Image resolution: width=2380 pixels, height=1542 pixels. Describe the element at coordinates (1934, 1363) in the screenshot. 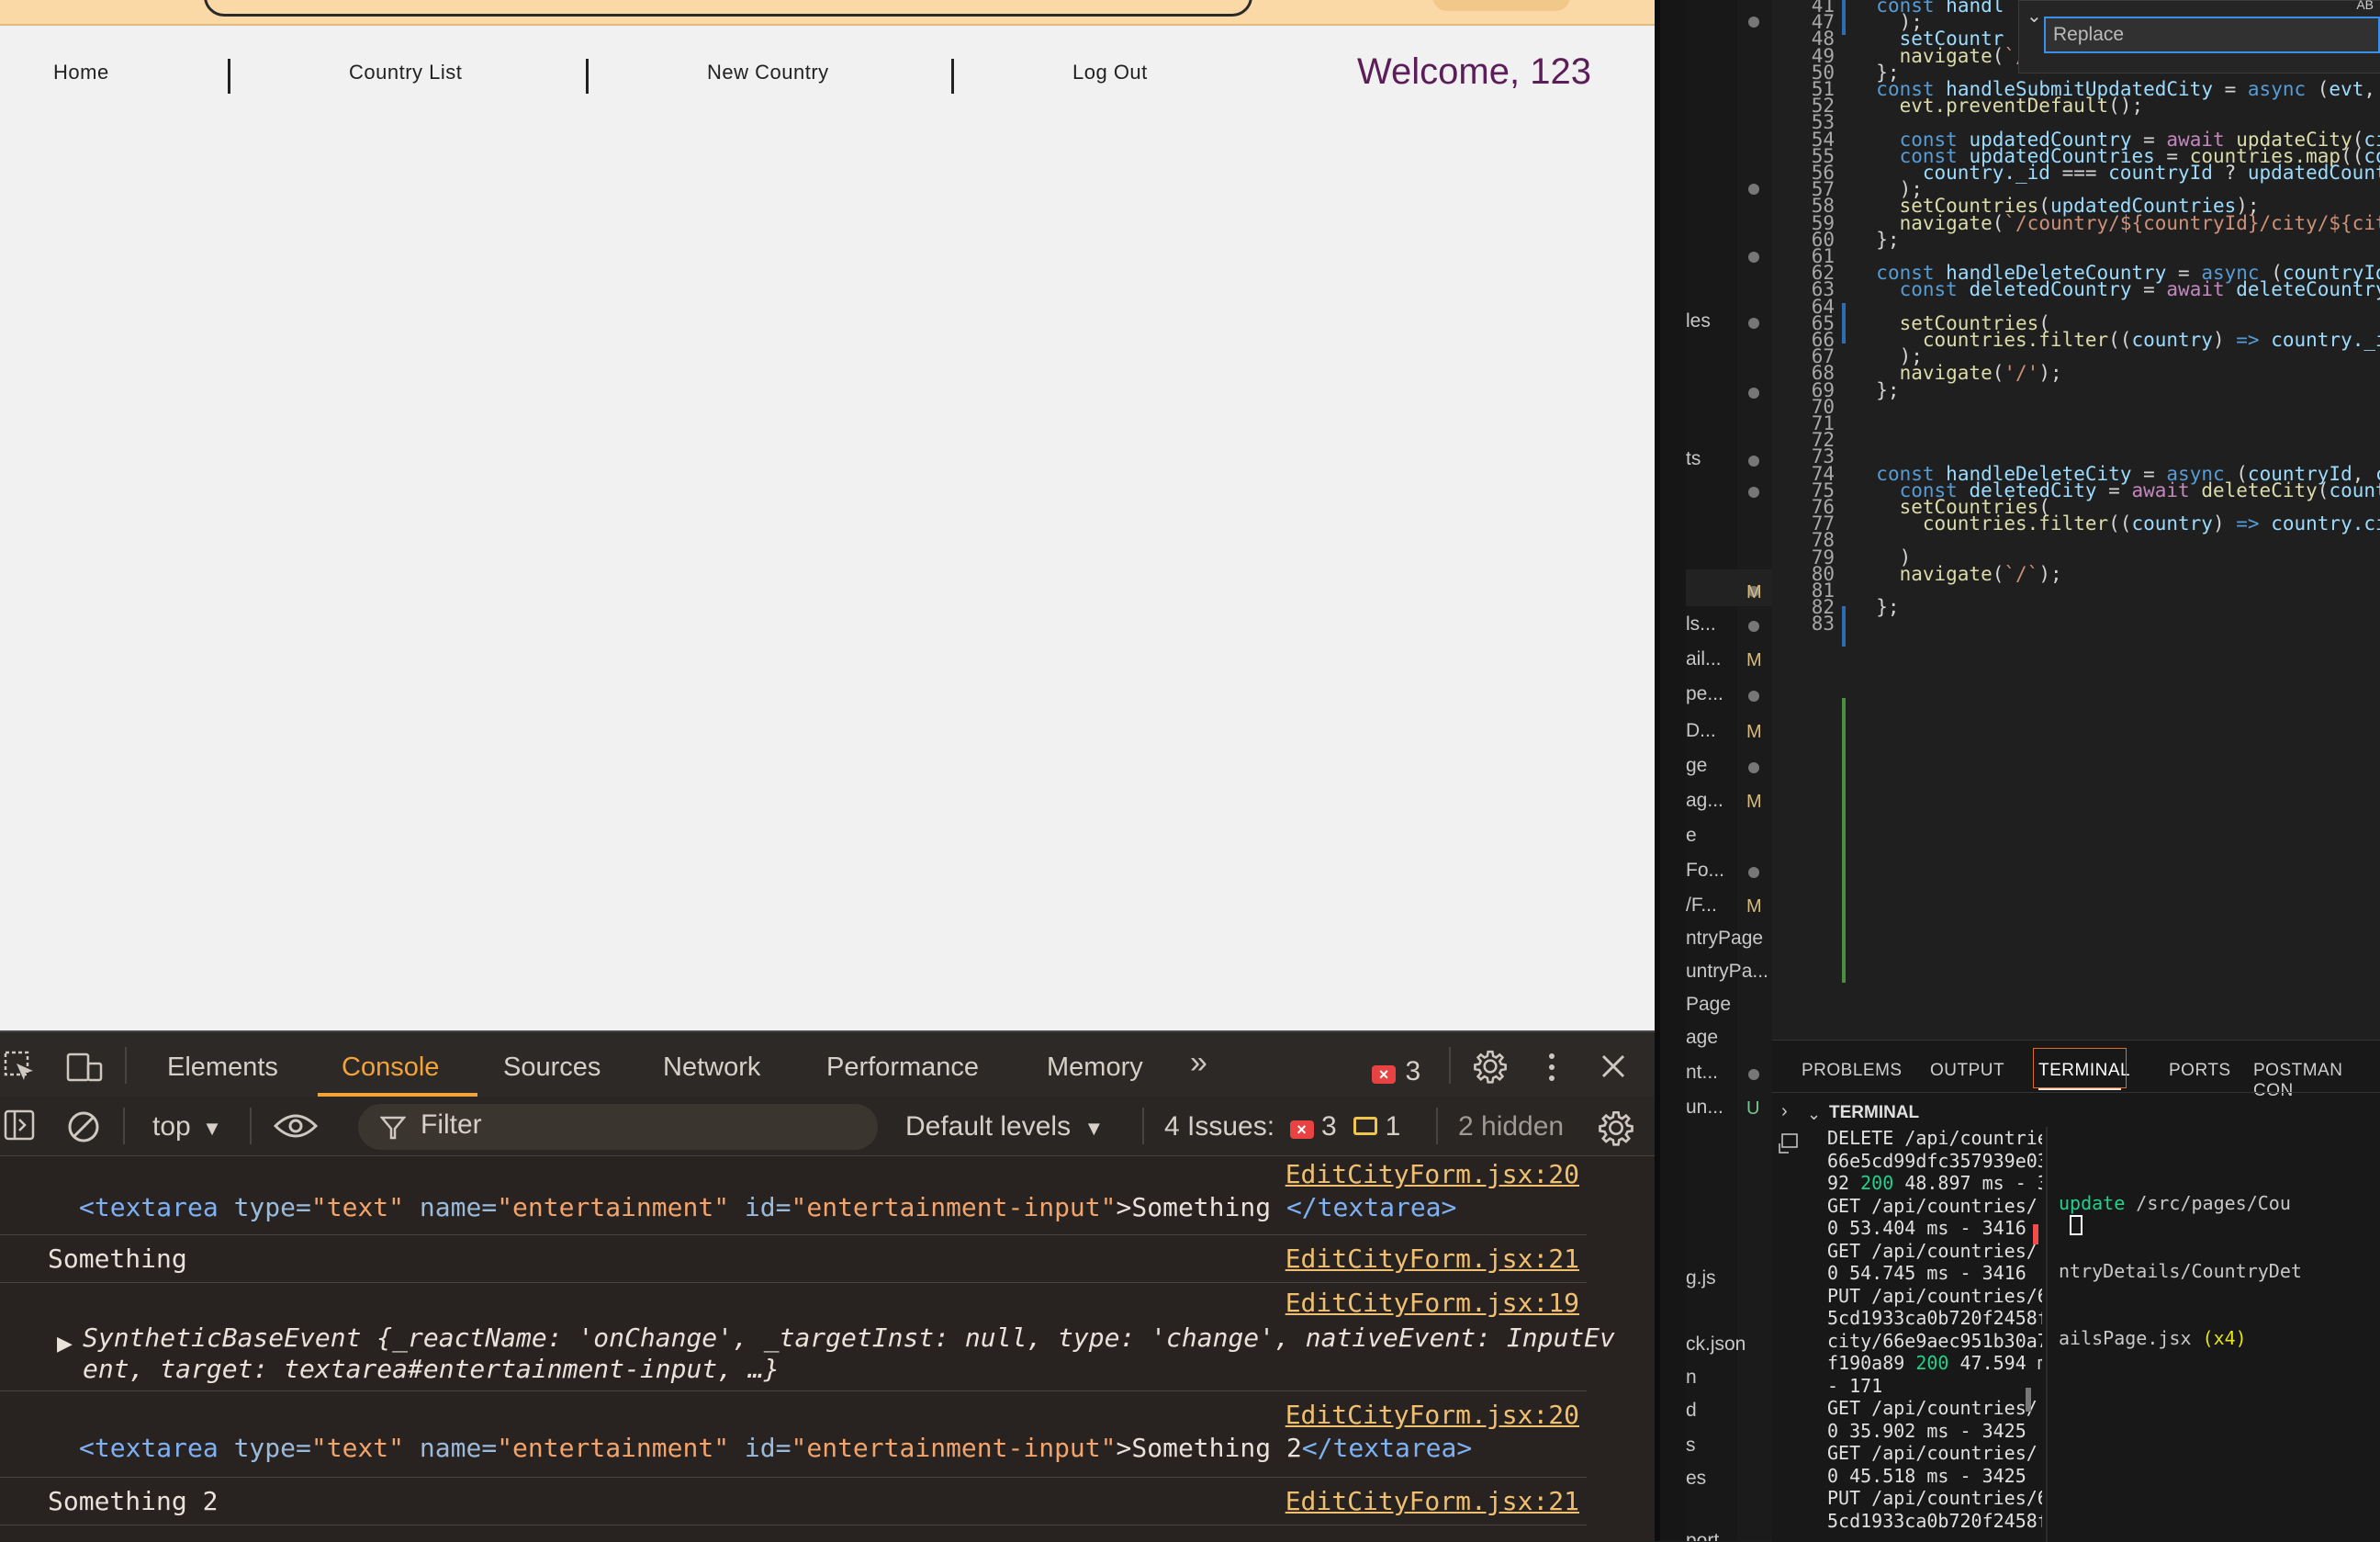

I see `terminal-line: f190a89 200 47.594 ms` at that location.